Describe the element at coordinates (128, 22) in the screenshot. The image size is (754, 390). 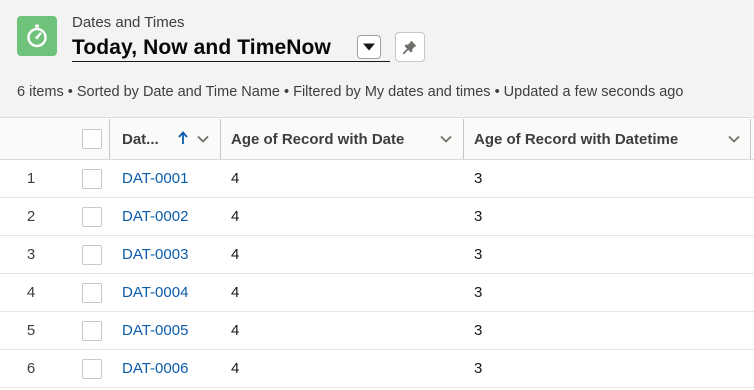
I see `object-type-label: Dates and Times` at that location.